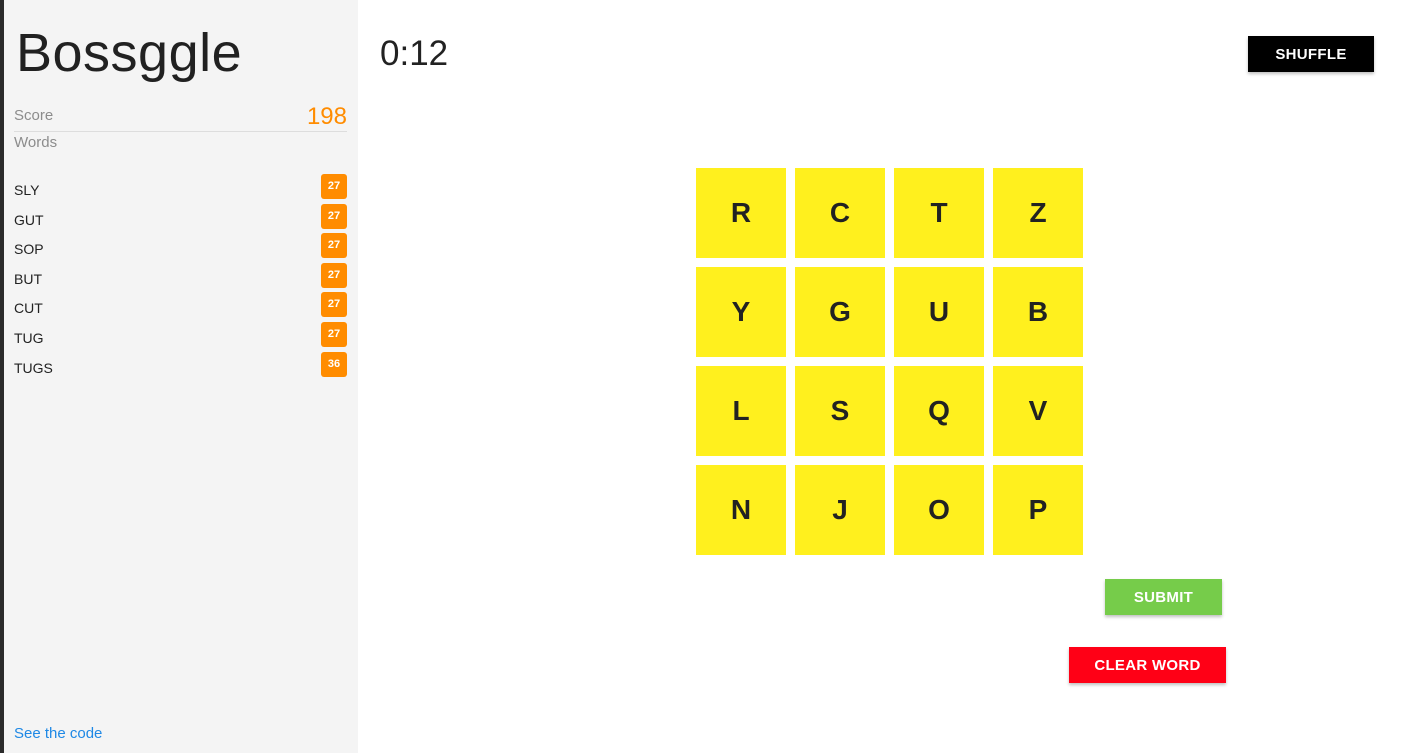 This screenshot has width=1403, height=753. Describe the element at coordinates (129, 53) in the screenshot. I see `app-title: Bossggle` at that location.